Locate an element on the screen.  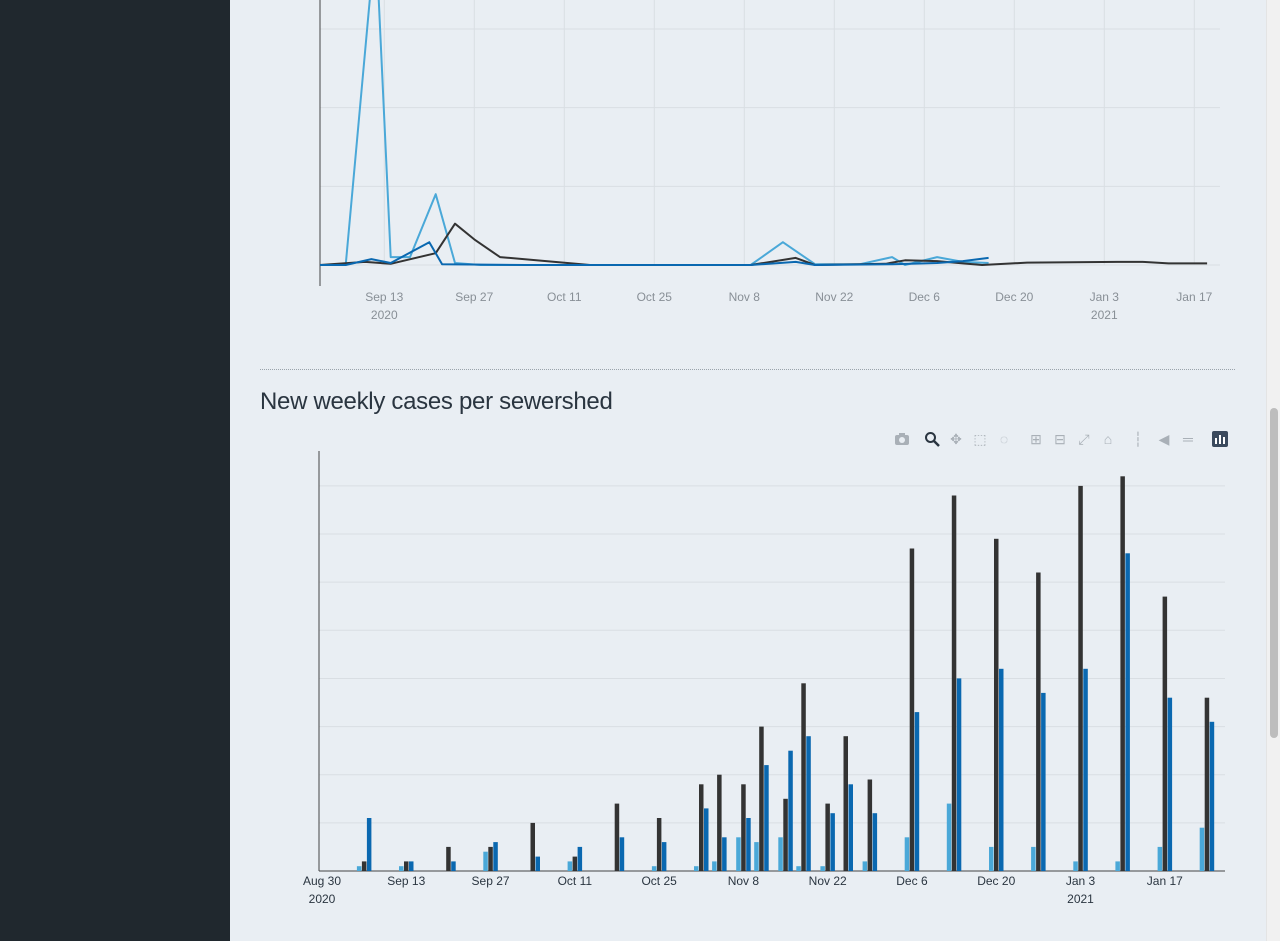
scroll-thumb is located at coordinates (1274, 573).